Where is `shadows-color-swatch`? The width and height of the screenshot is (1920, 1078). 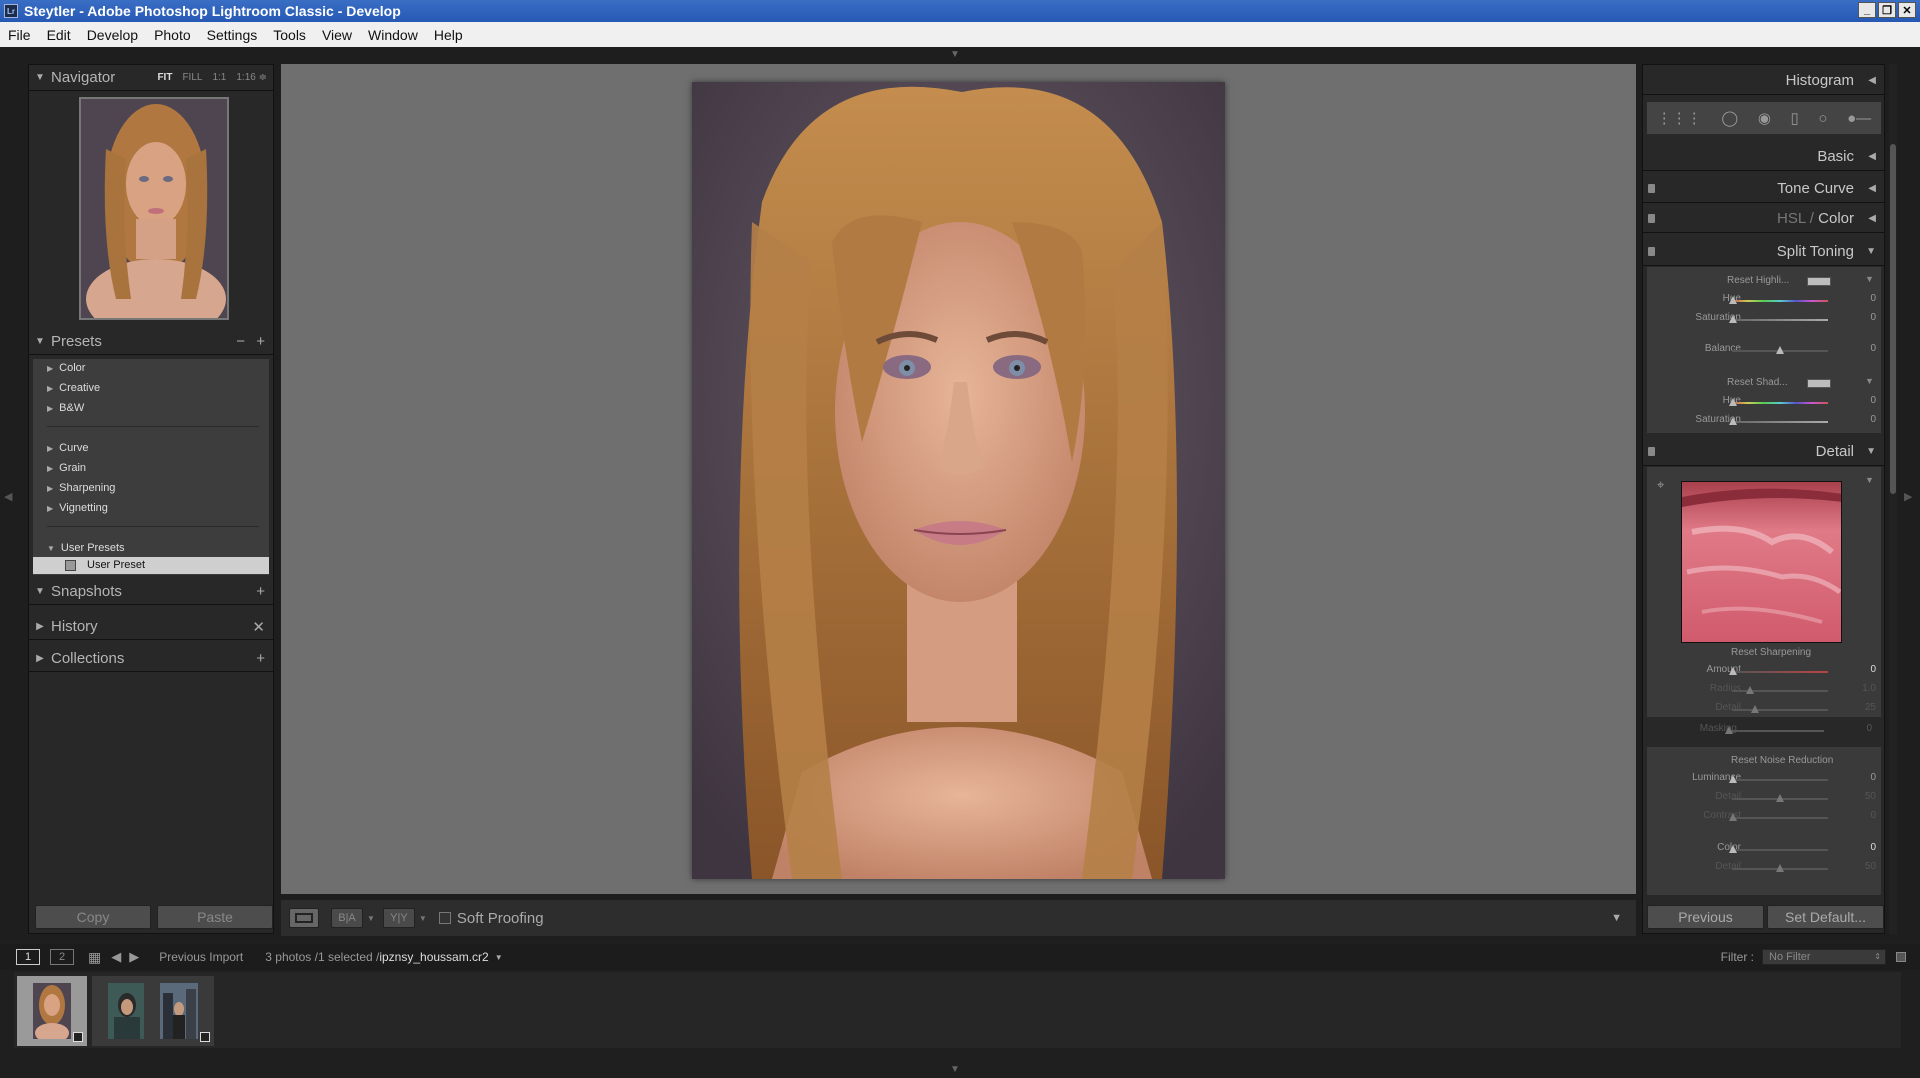 shadows-color-swatch is located at coordinates (1819, 383).